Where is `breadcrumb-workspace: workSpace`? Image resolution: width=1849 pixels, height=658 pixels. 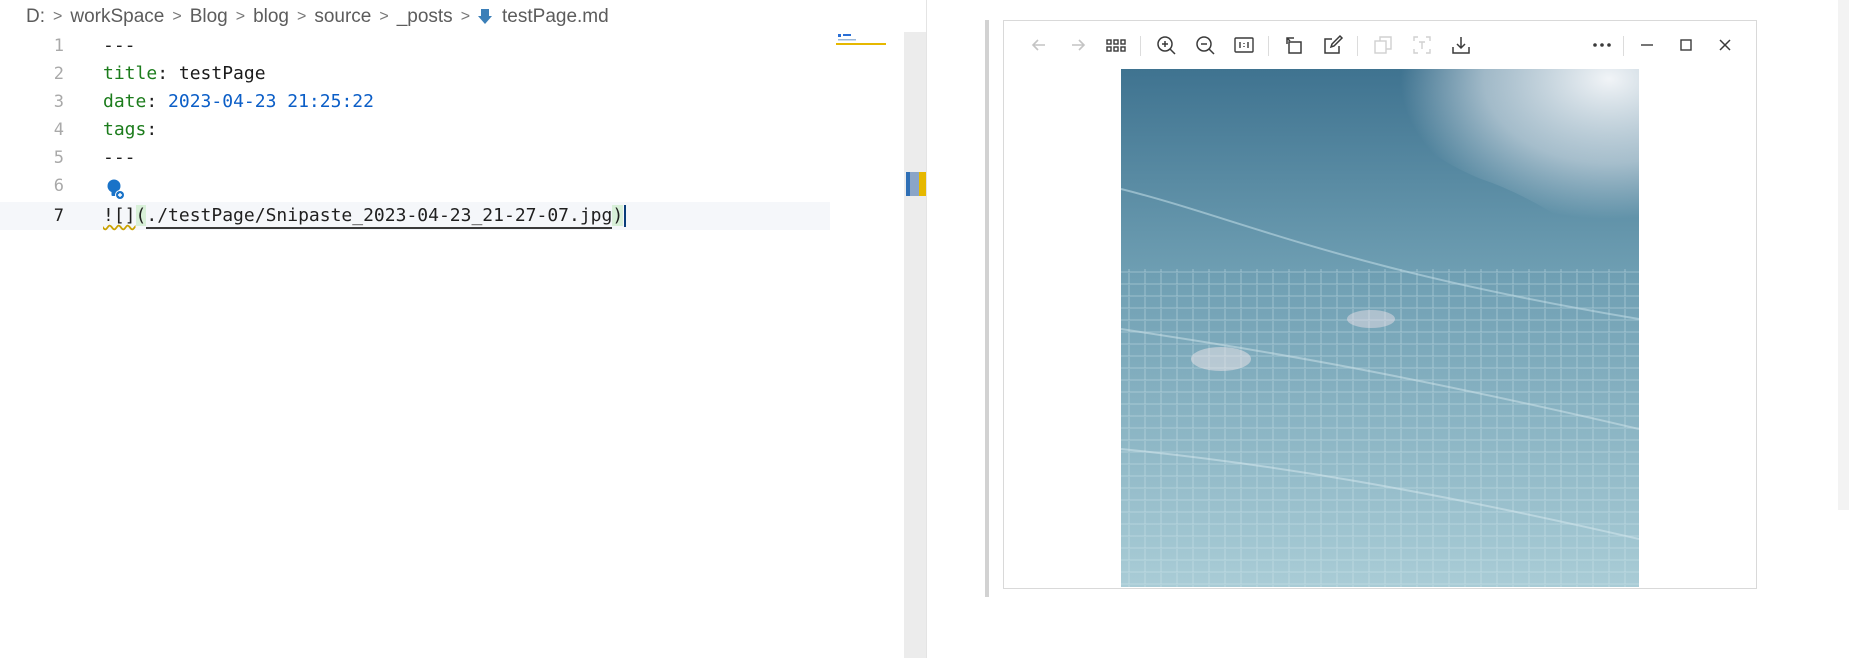 breadcrumb-workspace: workSpace is located at coordinates (117, 17).